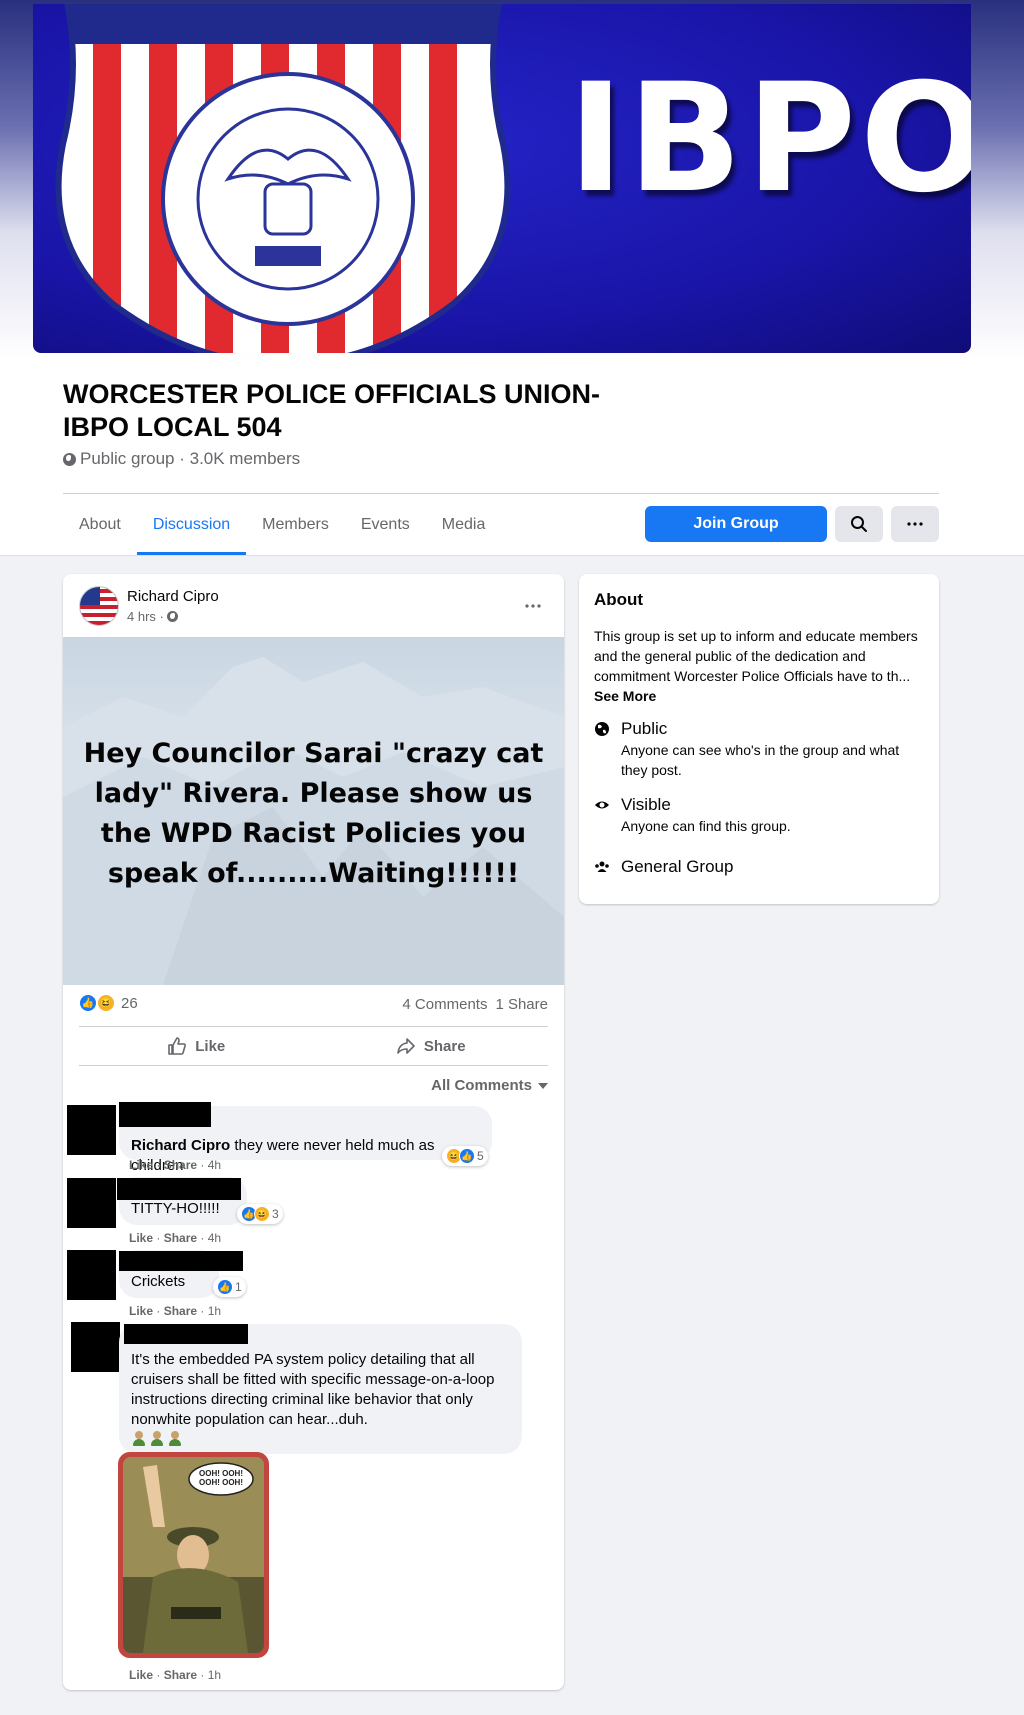 The height and width of the screenshot is (1715, 1024). Describe the element at coordinates (275, 1214) in the screenshot. I see `comment-reaction-count: 3` at that location.